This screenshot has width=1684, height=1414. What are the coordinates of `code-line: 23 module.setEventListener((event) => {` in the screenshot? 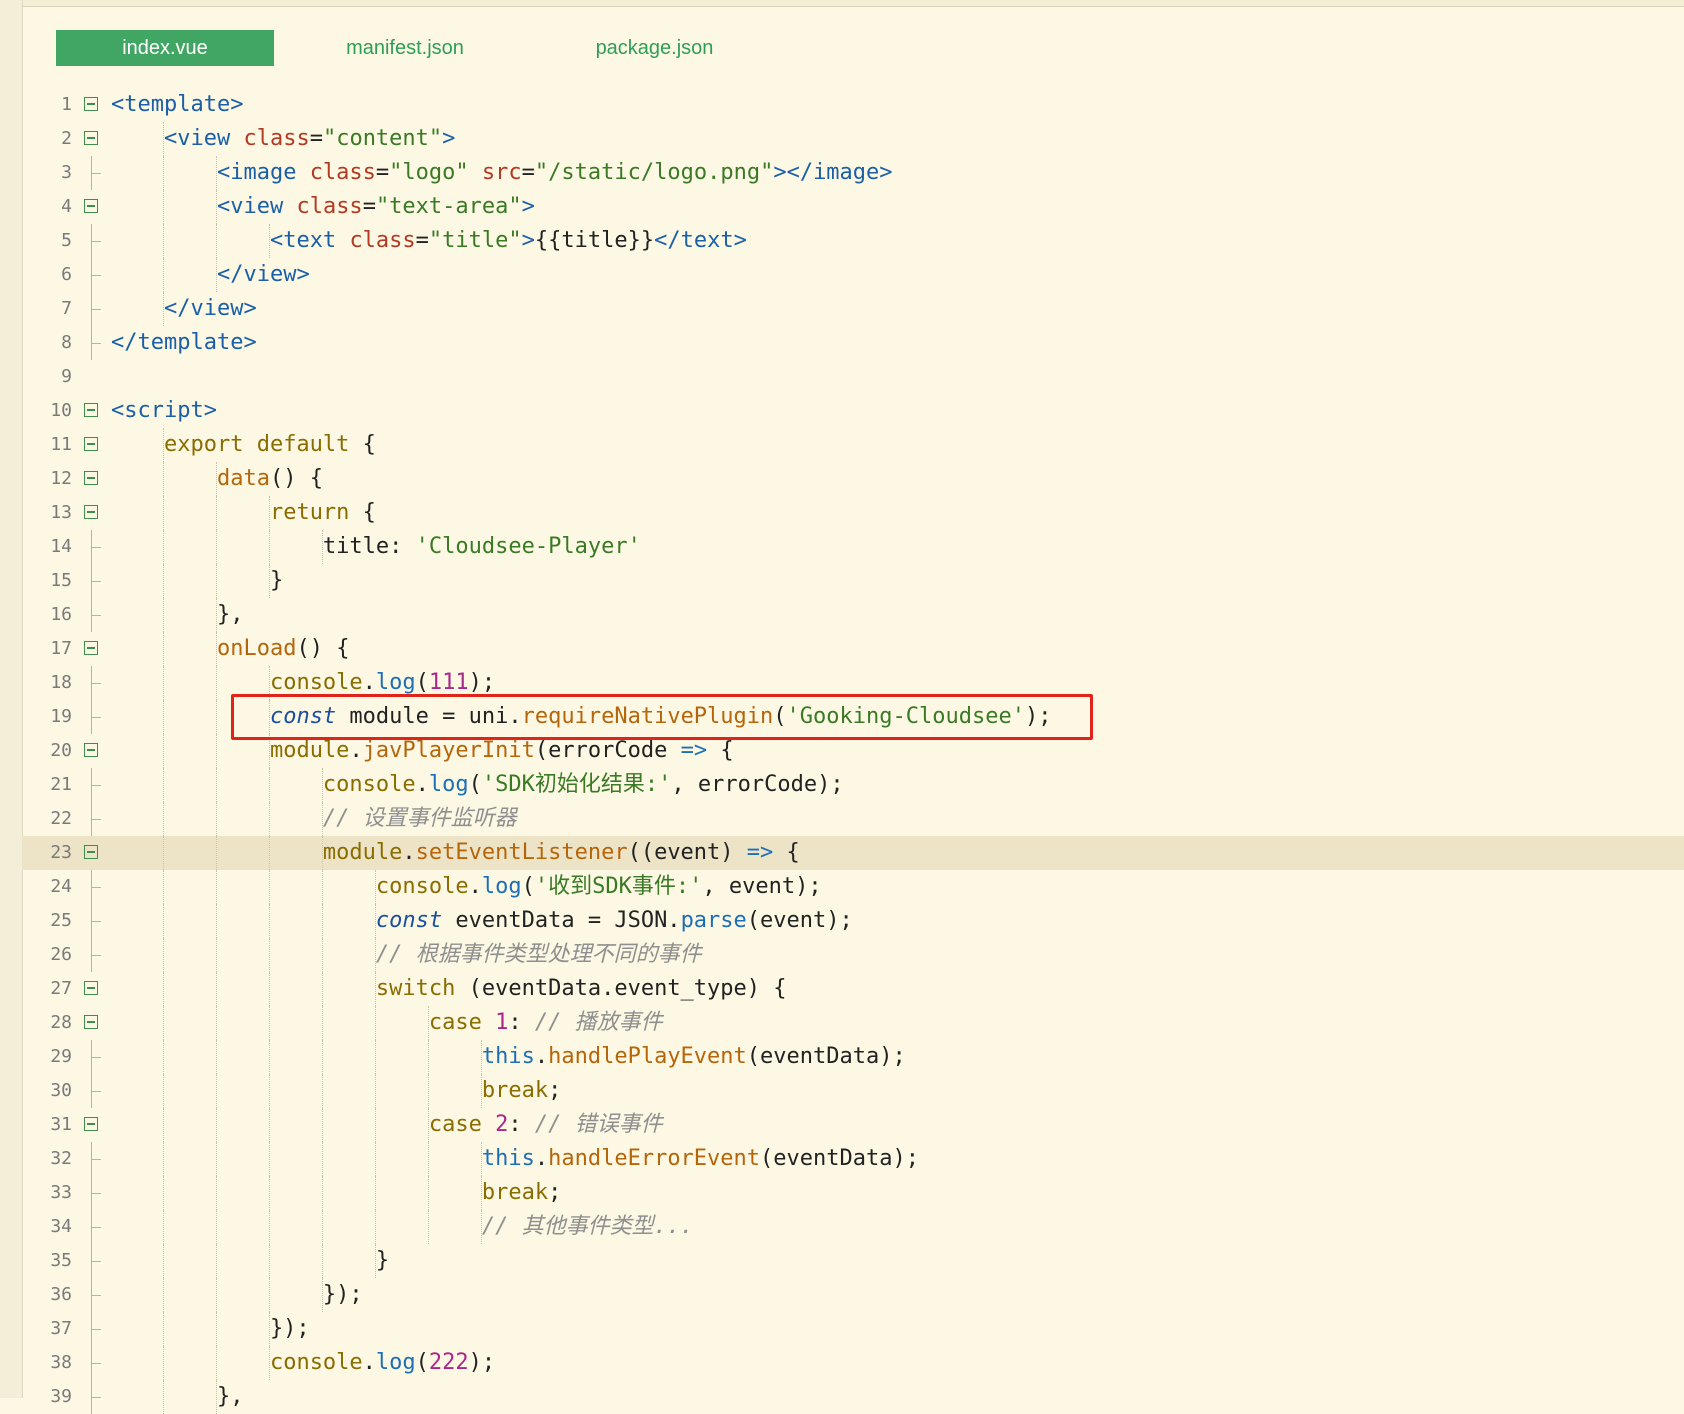 It's located at (853, 853).